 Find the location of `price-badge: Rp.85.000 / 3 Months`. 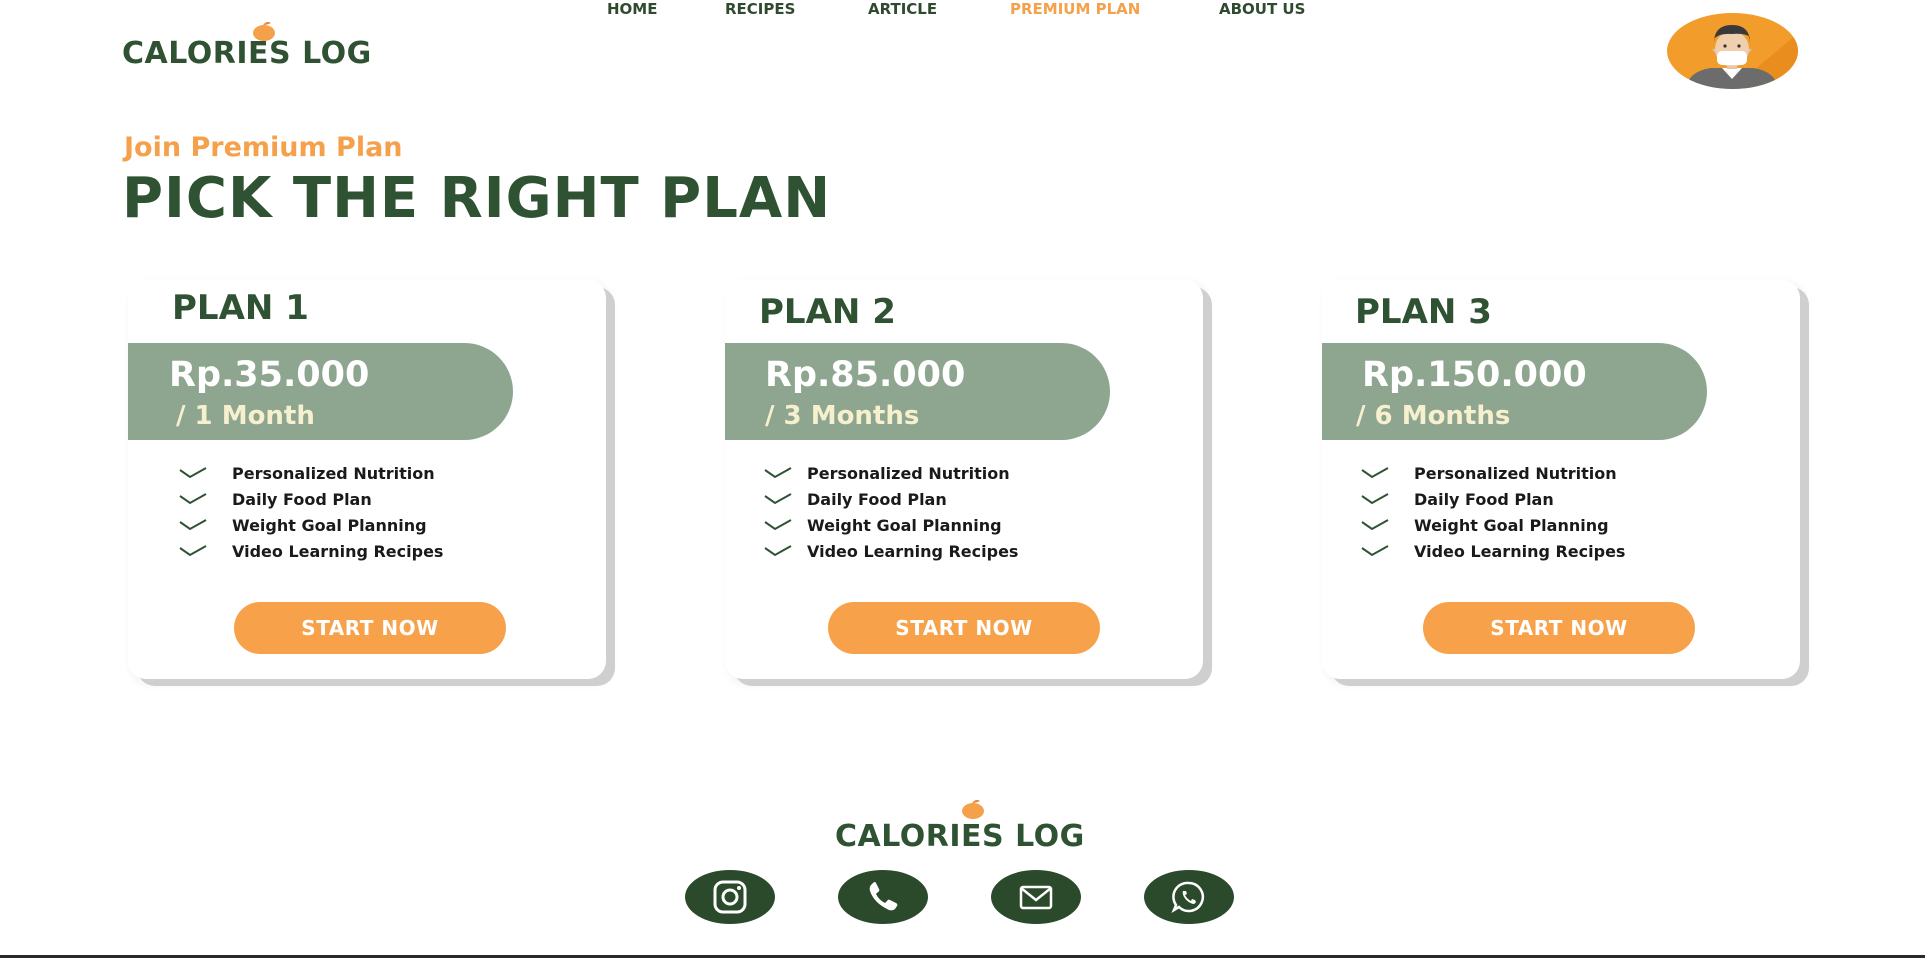

price-badge: Rp.85.000 / 3 Months is located at coordinates (917, 391).